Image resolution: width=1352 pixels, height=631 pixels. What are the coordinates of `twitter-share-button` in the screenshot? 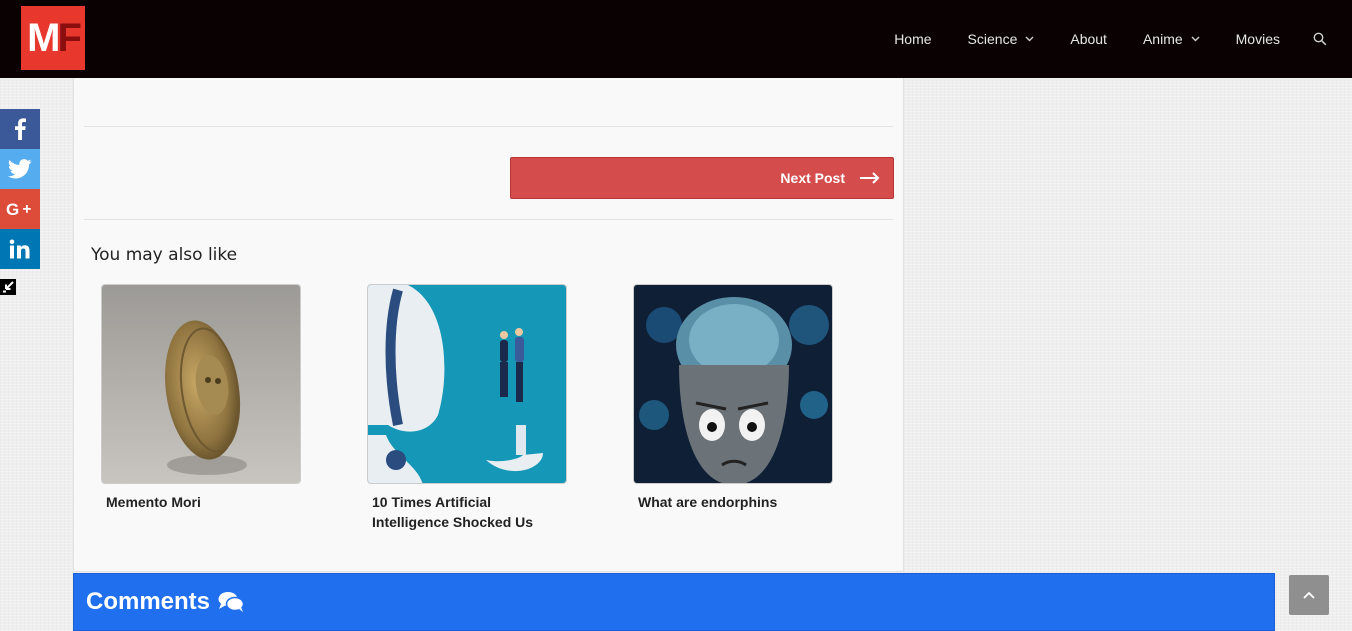 It's located at (20, 169).